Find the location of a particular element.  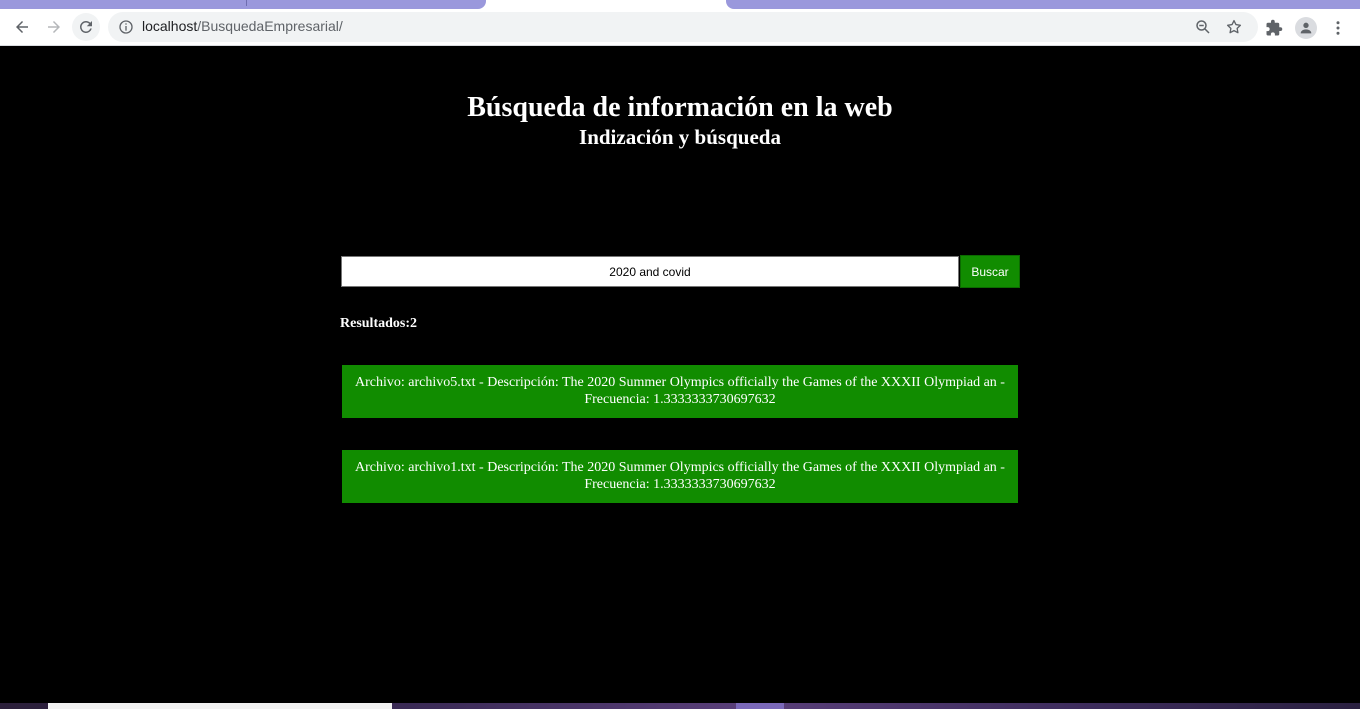

url-text: localhost/BusquedaEmpresarial/ is located at coordinates (242, 26).